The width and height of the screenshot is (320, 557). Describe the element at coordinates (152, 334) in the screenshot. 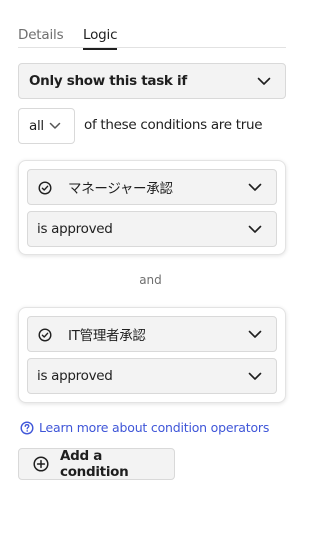

I see `condition-field-select: IT管理者承認` at that location.